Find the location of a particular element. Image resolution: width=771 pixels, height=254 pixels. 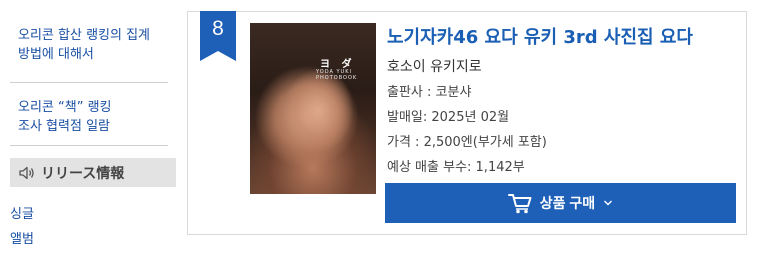

rank-badge: 8 is located at coordinates (218, 36).